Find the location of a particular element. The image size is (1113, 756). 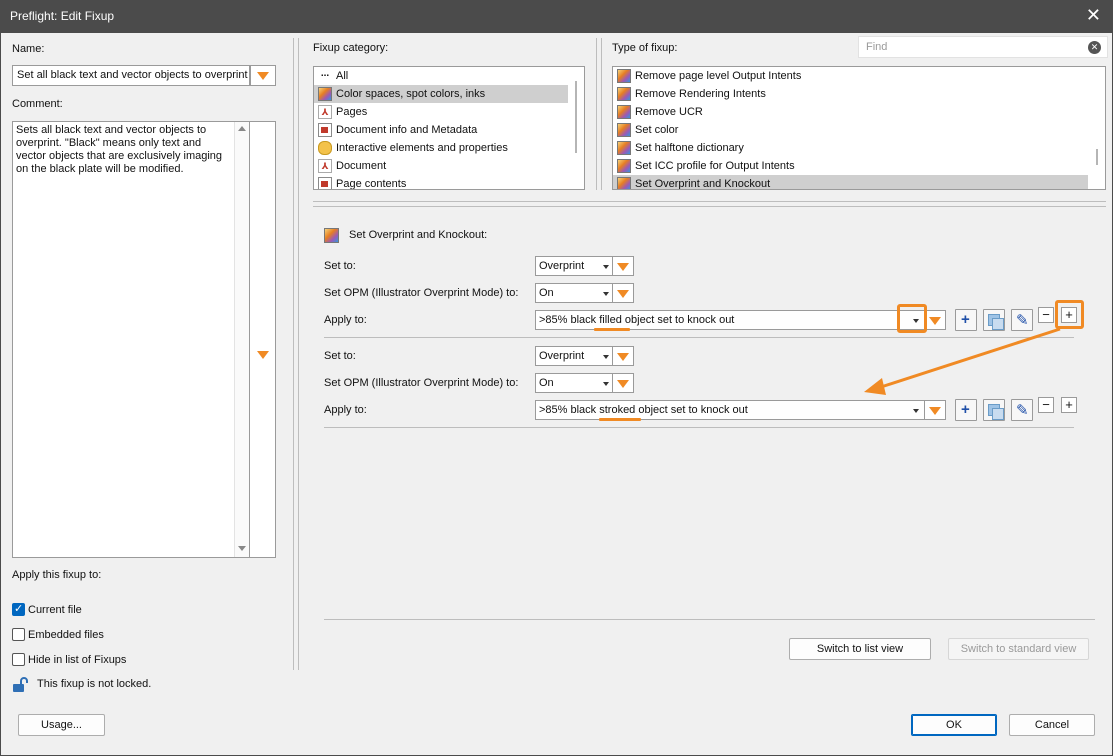

switch-list-view-button: Switch to list view is located at coordinates (860, 649).